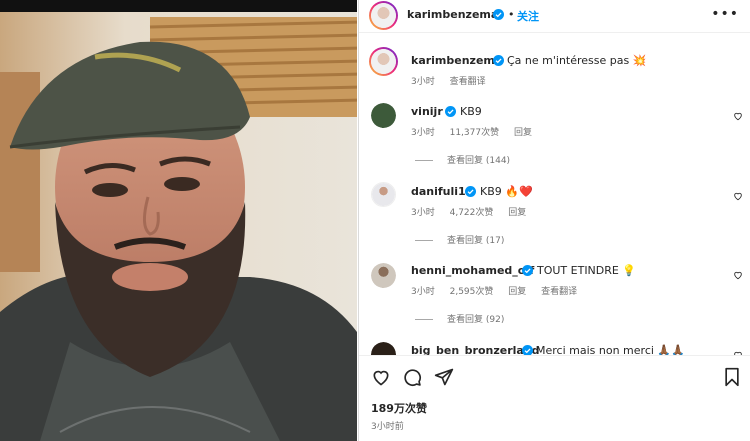 The height and width of the screenshot is (441, 750). What do you see at coordinates (178, 6) in the screenshot?
I see `top-bar` at bounding box center [178, 6].